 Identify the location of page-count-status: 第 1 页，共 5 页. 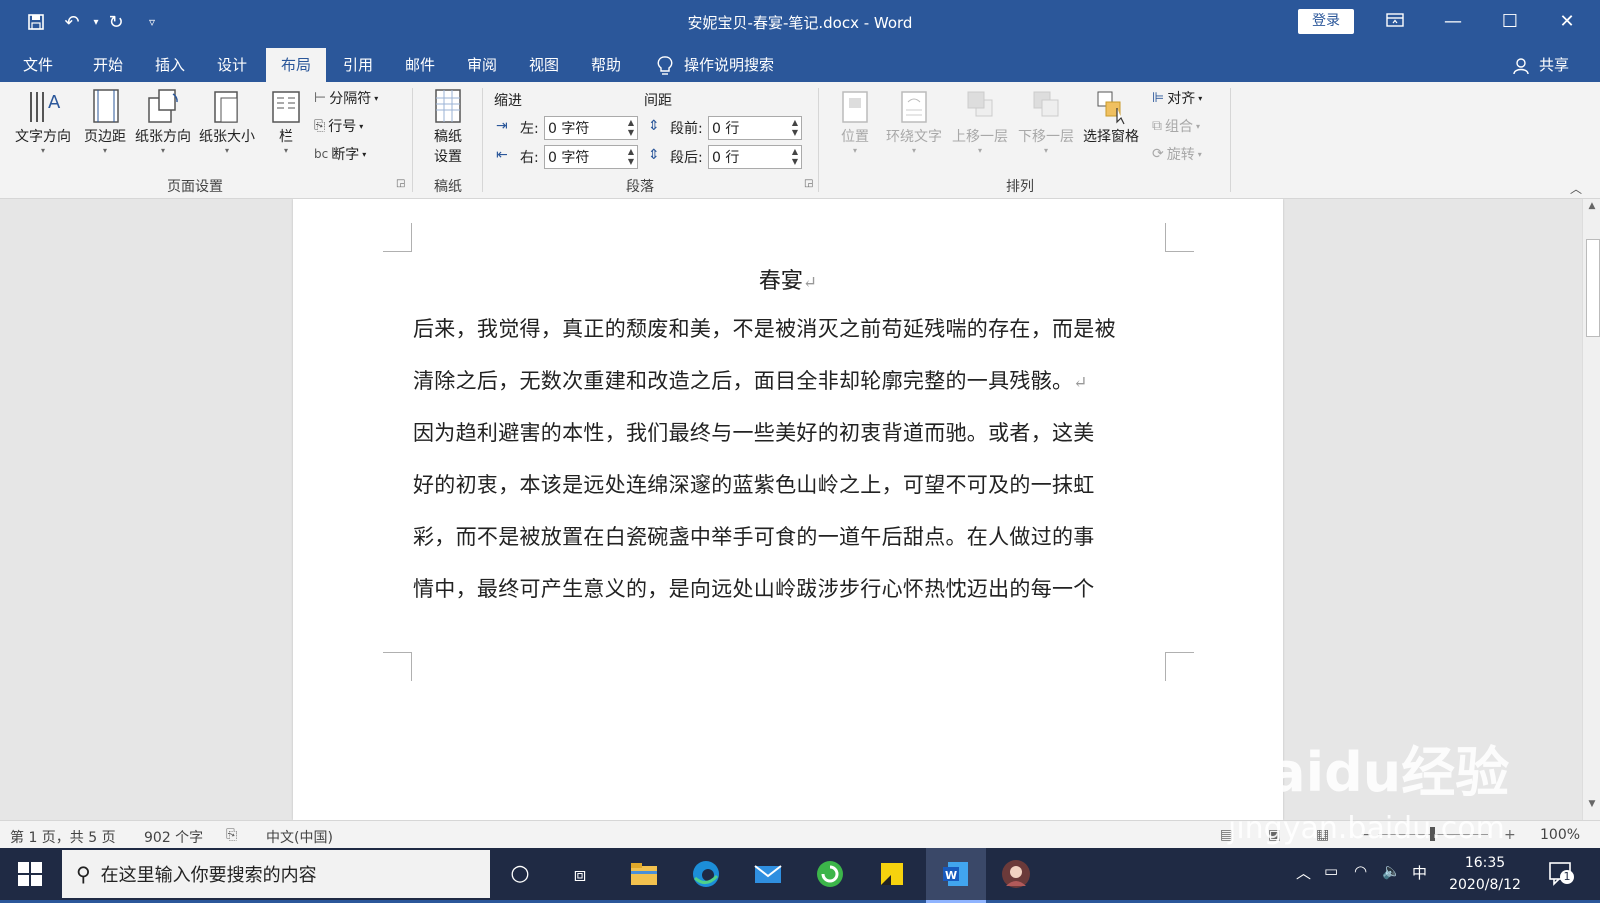
(63, 837).